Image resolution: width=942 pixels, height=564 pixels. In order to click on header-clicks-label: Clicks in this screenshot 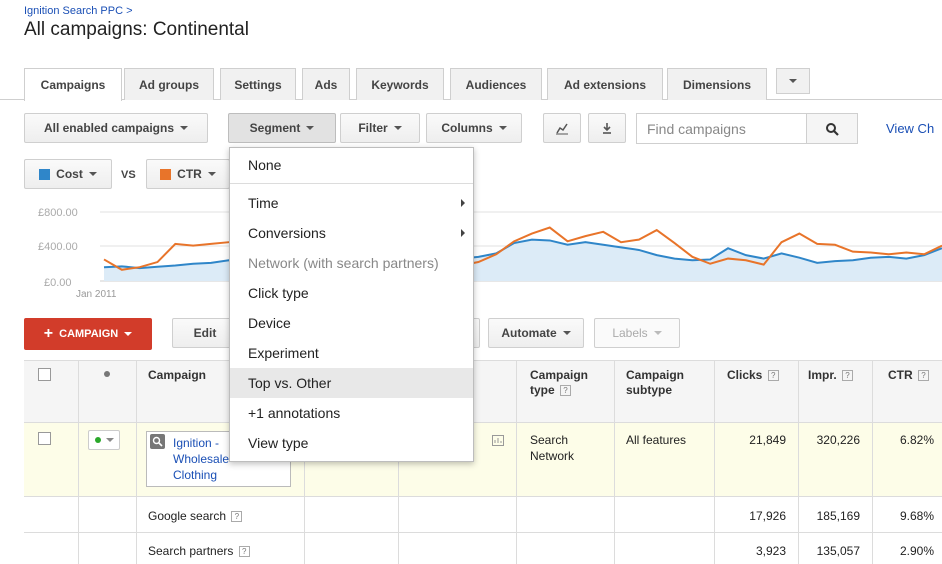, I will do `click(745, 375)`.